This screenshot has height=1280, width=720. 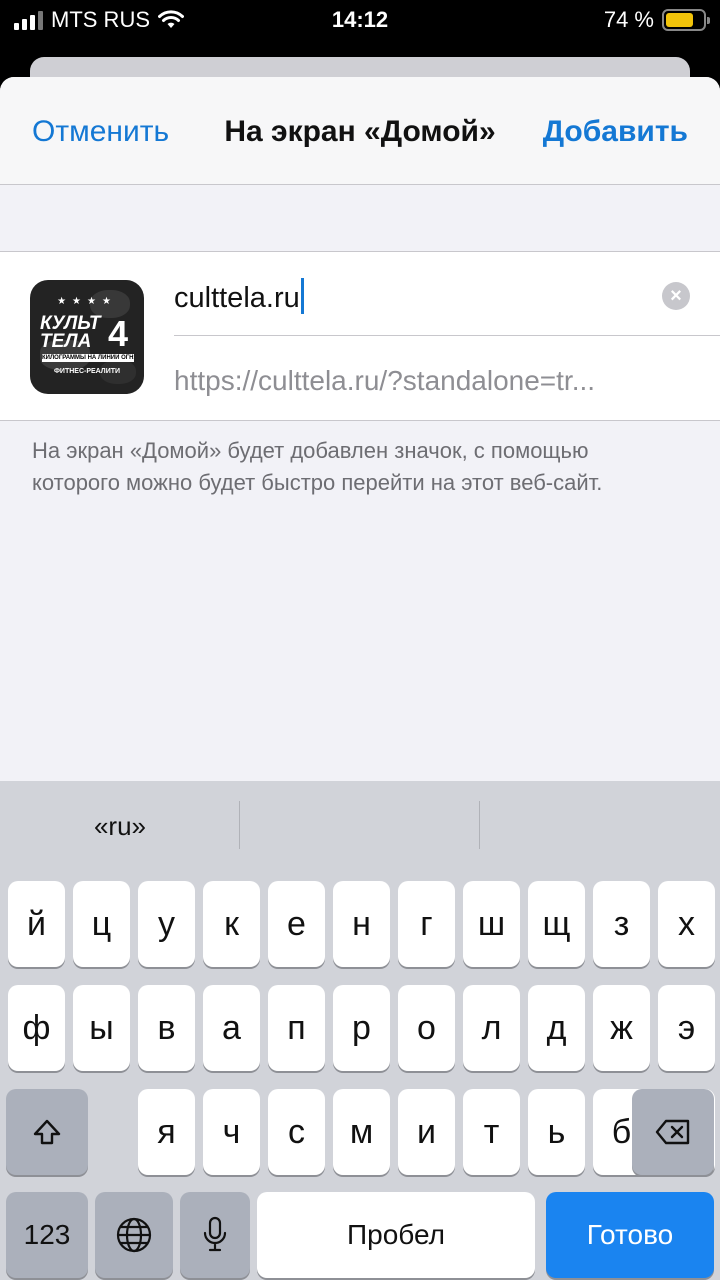 What do you see at coordinates (360, 829) in the screenshot?
I see `prediction-bar: «ru»` at bounding box center [360, 829].